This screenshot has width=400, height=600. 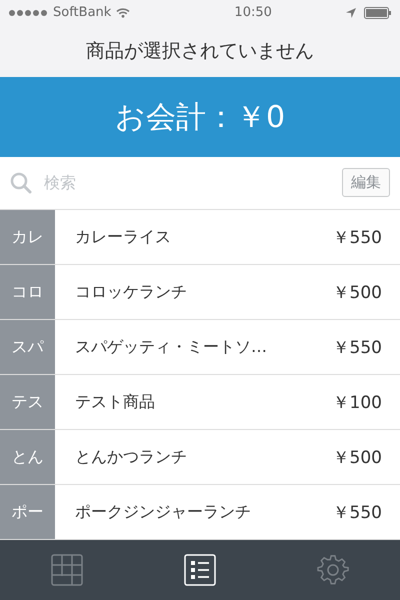 I want to click on settings-tab, so click(x=333, y=570).